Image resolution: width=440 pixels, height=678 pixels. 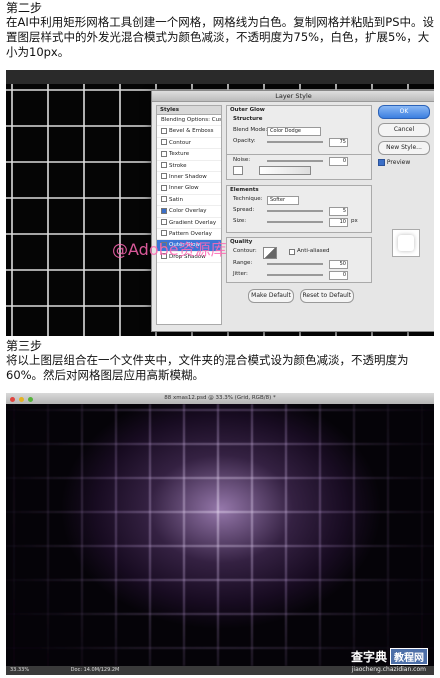 What do you see at coordinates (178, 165) in the screenshot?
I see `style-item-label: Stroke` at bounding box center [178, 165].